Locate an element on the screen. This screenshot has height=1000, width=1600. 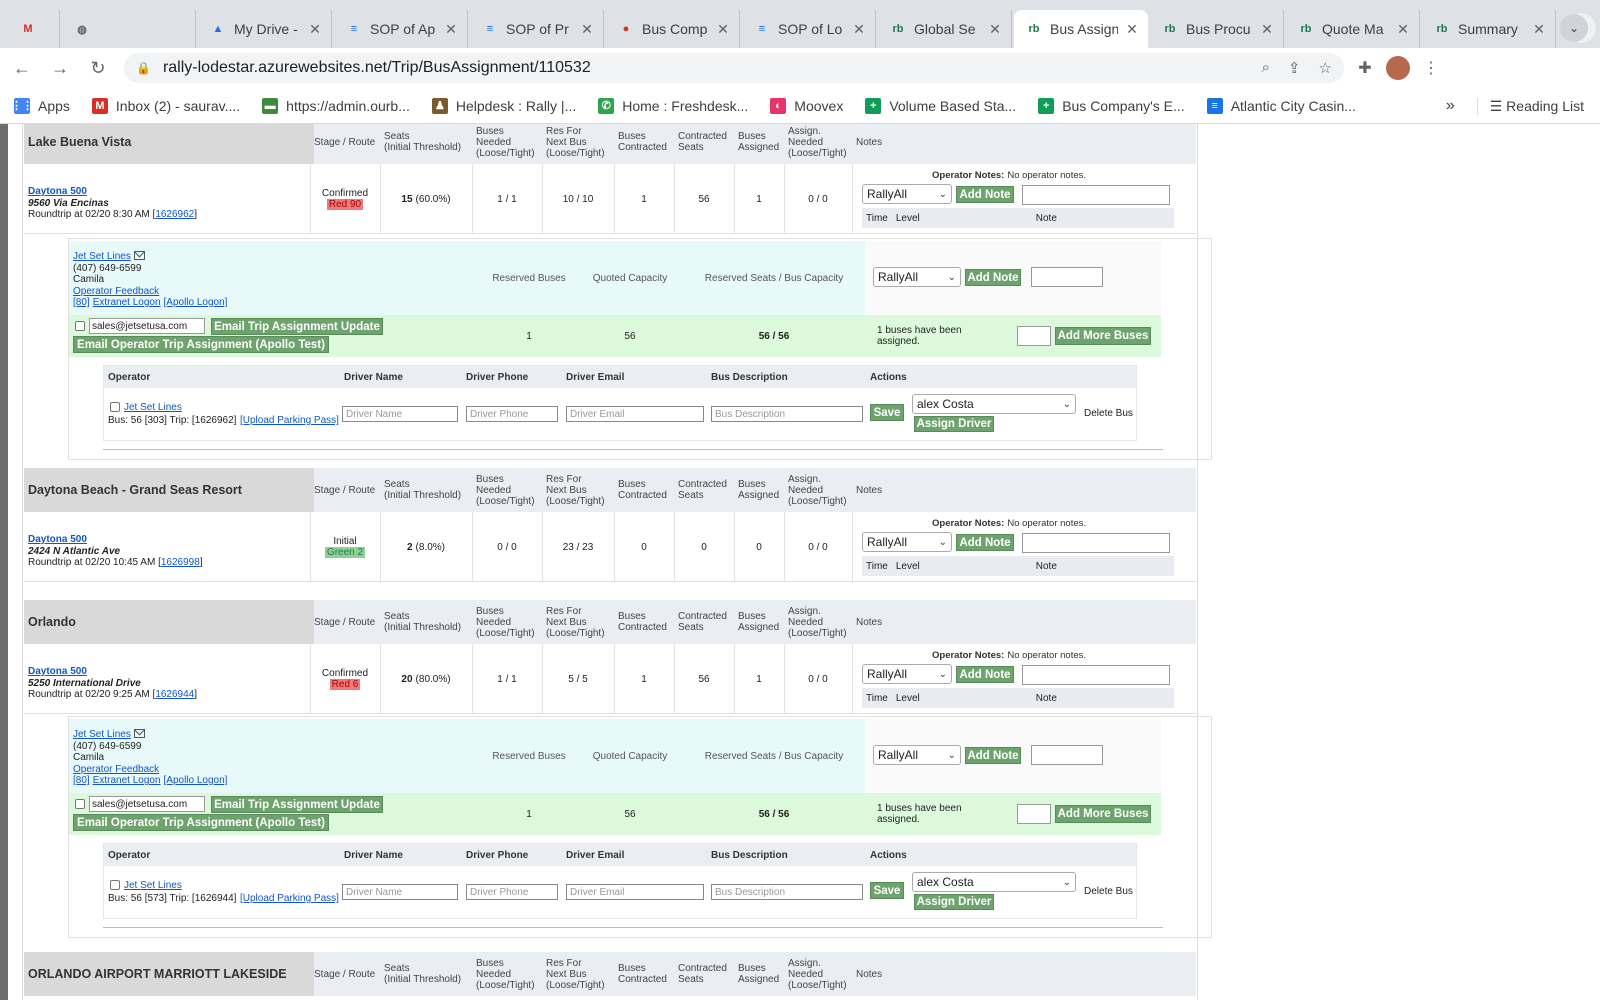
tab-7: rb Global Se ✕ is located at coordinates (945, 29).